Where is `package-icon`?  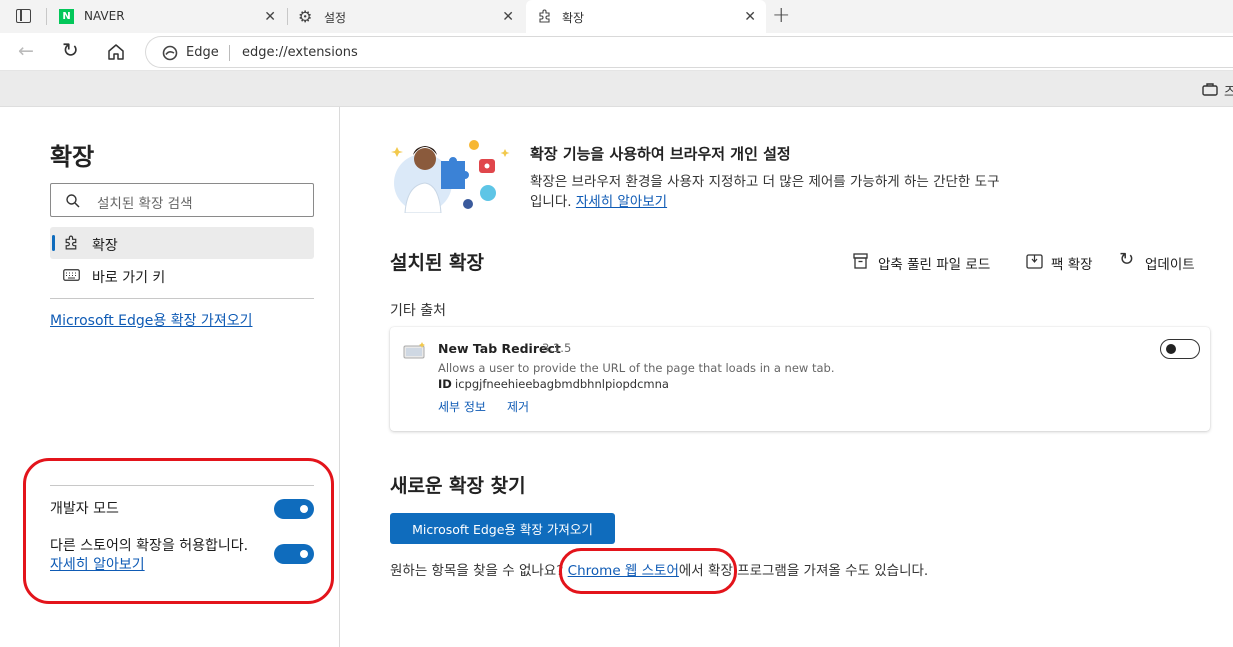
package-icon is located at coordinates (1034, 261).